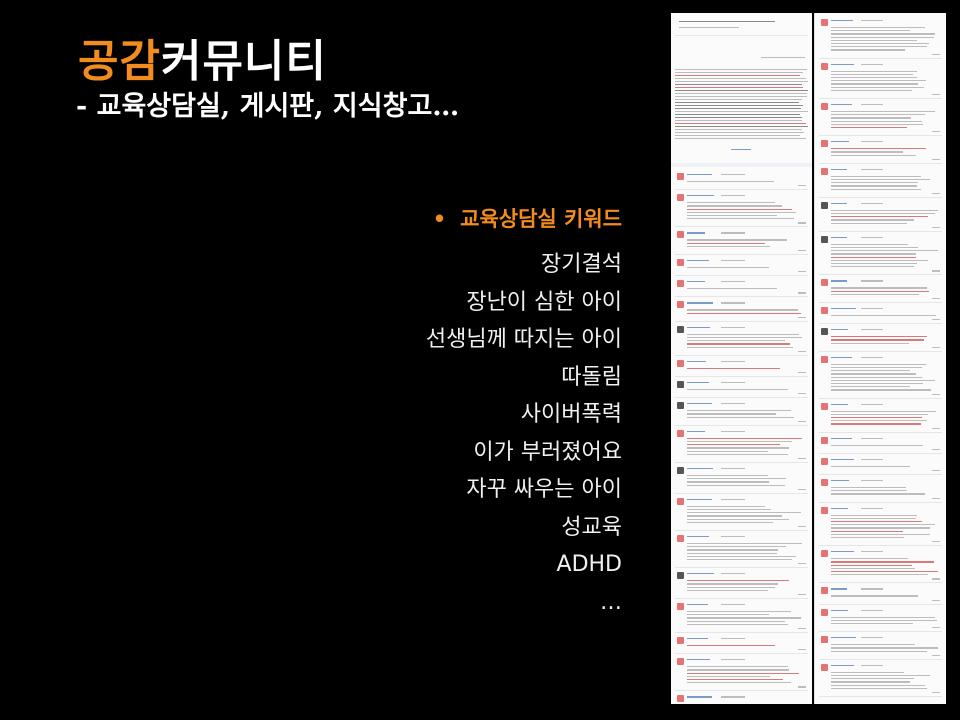 The image size is (960, 720). Describe the element at coordinates (571, 414) in the screenshot. I see `keyword-item: 사이버폭력` at that location.